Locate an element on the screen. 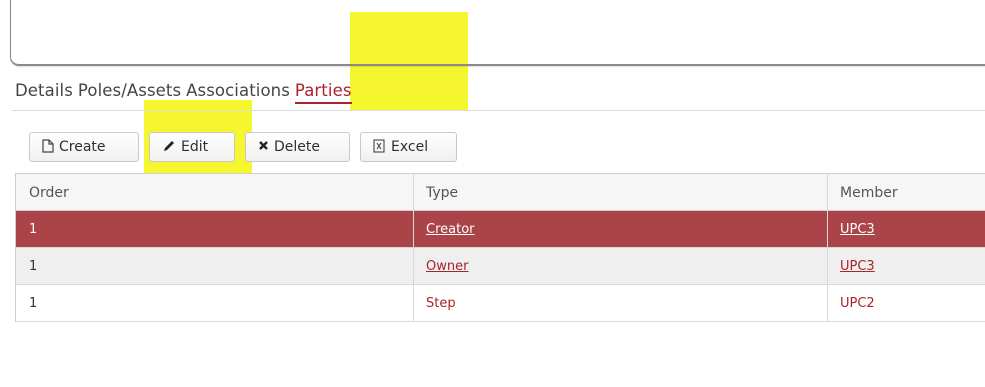 This screenshot has height=387, width=985. document-icon is located at coordinates (48, 147).